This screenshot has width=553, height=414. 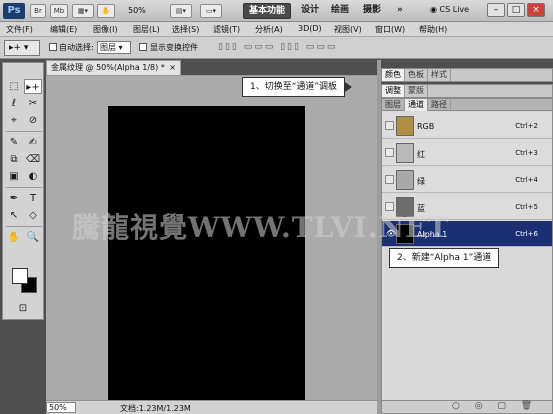 What do you see at coordinates (22, 48) in the screenshot?
I see `tool-preset-picker: ▸+ ▾` at bounding box center [22, 48].